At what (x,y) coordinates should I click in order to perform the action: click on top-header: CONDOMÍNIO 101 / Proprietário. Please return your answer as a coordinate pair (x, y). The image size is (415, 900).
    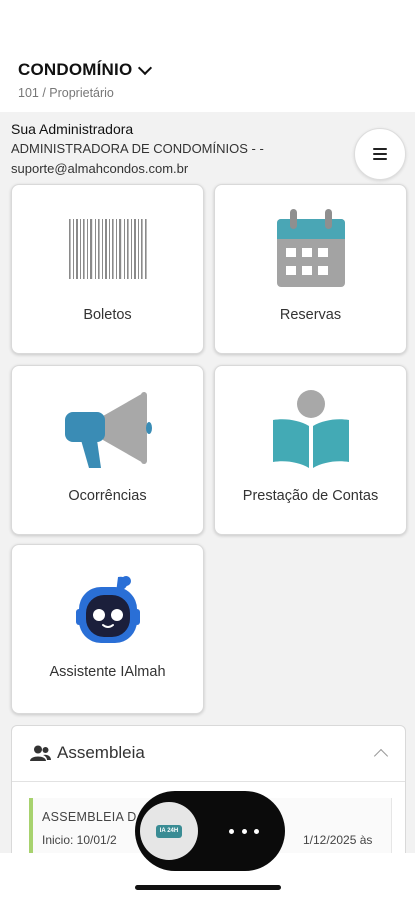
    Looking at the image, I should click on (207, 56).